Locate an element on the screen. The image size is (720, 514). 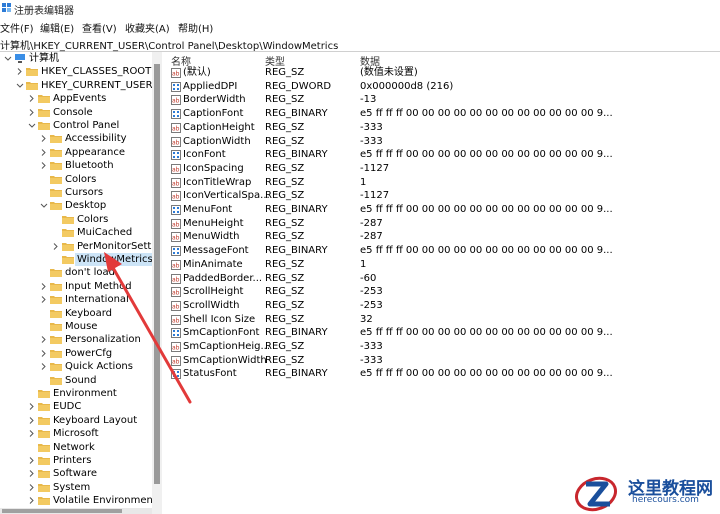
value-row: ab IconSpacing REG_SZ -1127 is located at coordinates (443, 169).